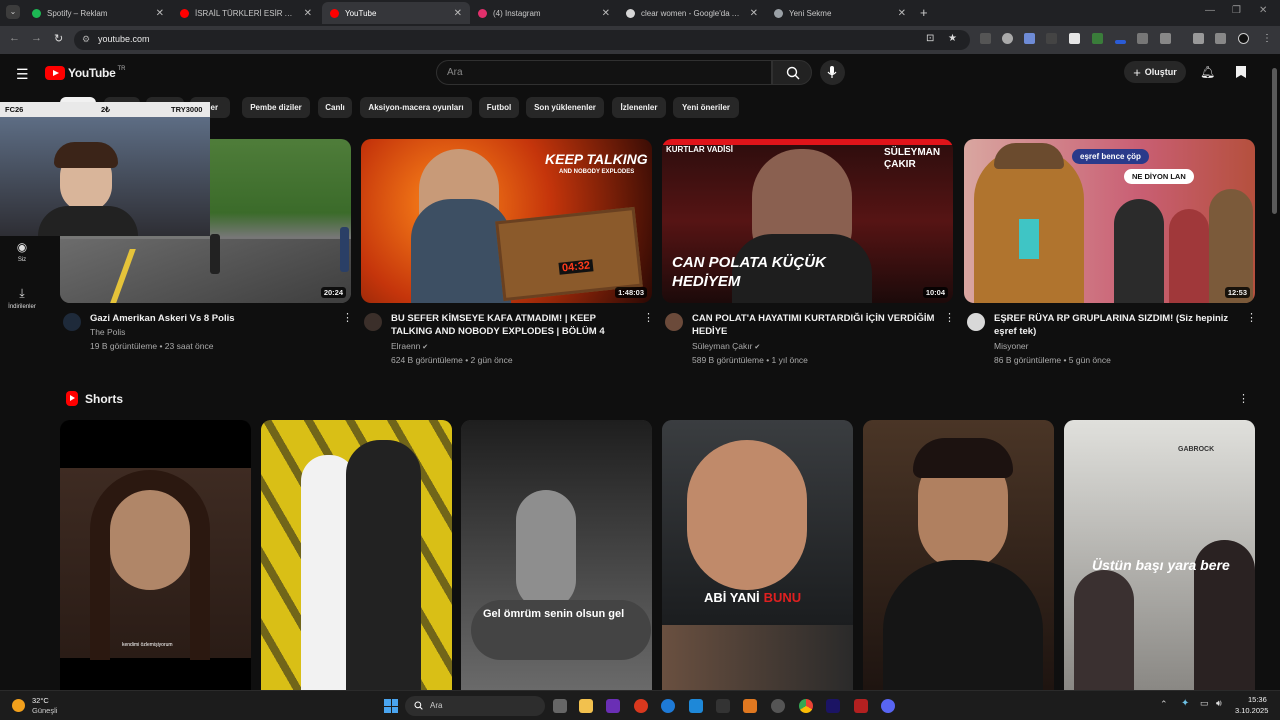 Image resolution: width=1280 pixels, height=720 pixels. I want to click on play-extension-icon, so click(1051, 38).